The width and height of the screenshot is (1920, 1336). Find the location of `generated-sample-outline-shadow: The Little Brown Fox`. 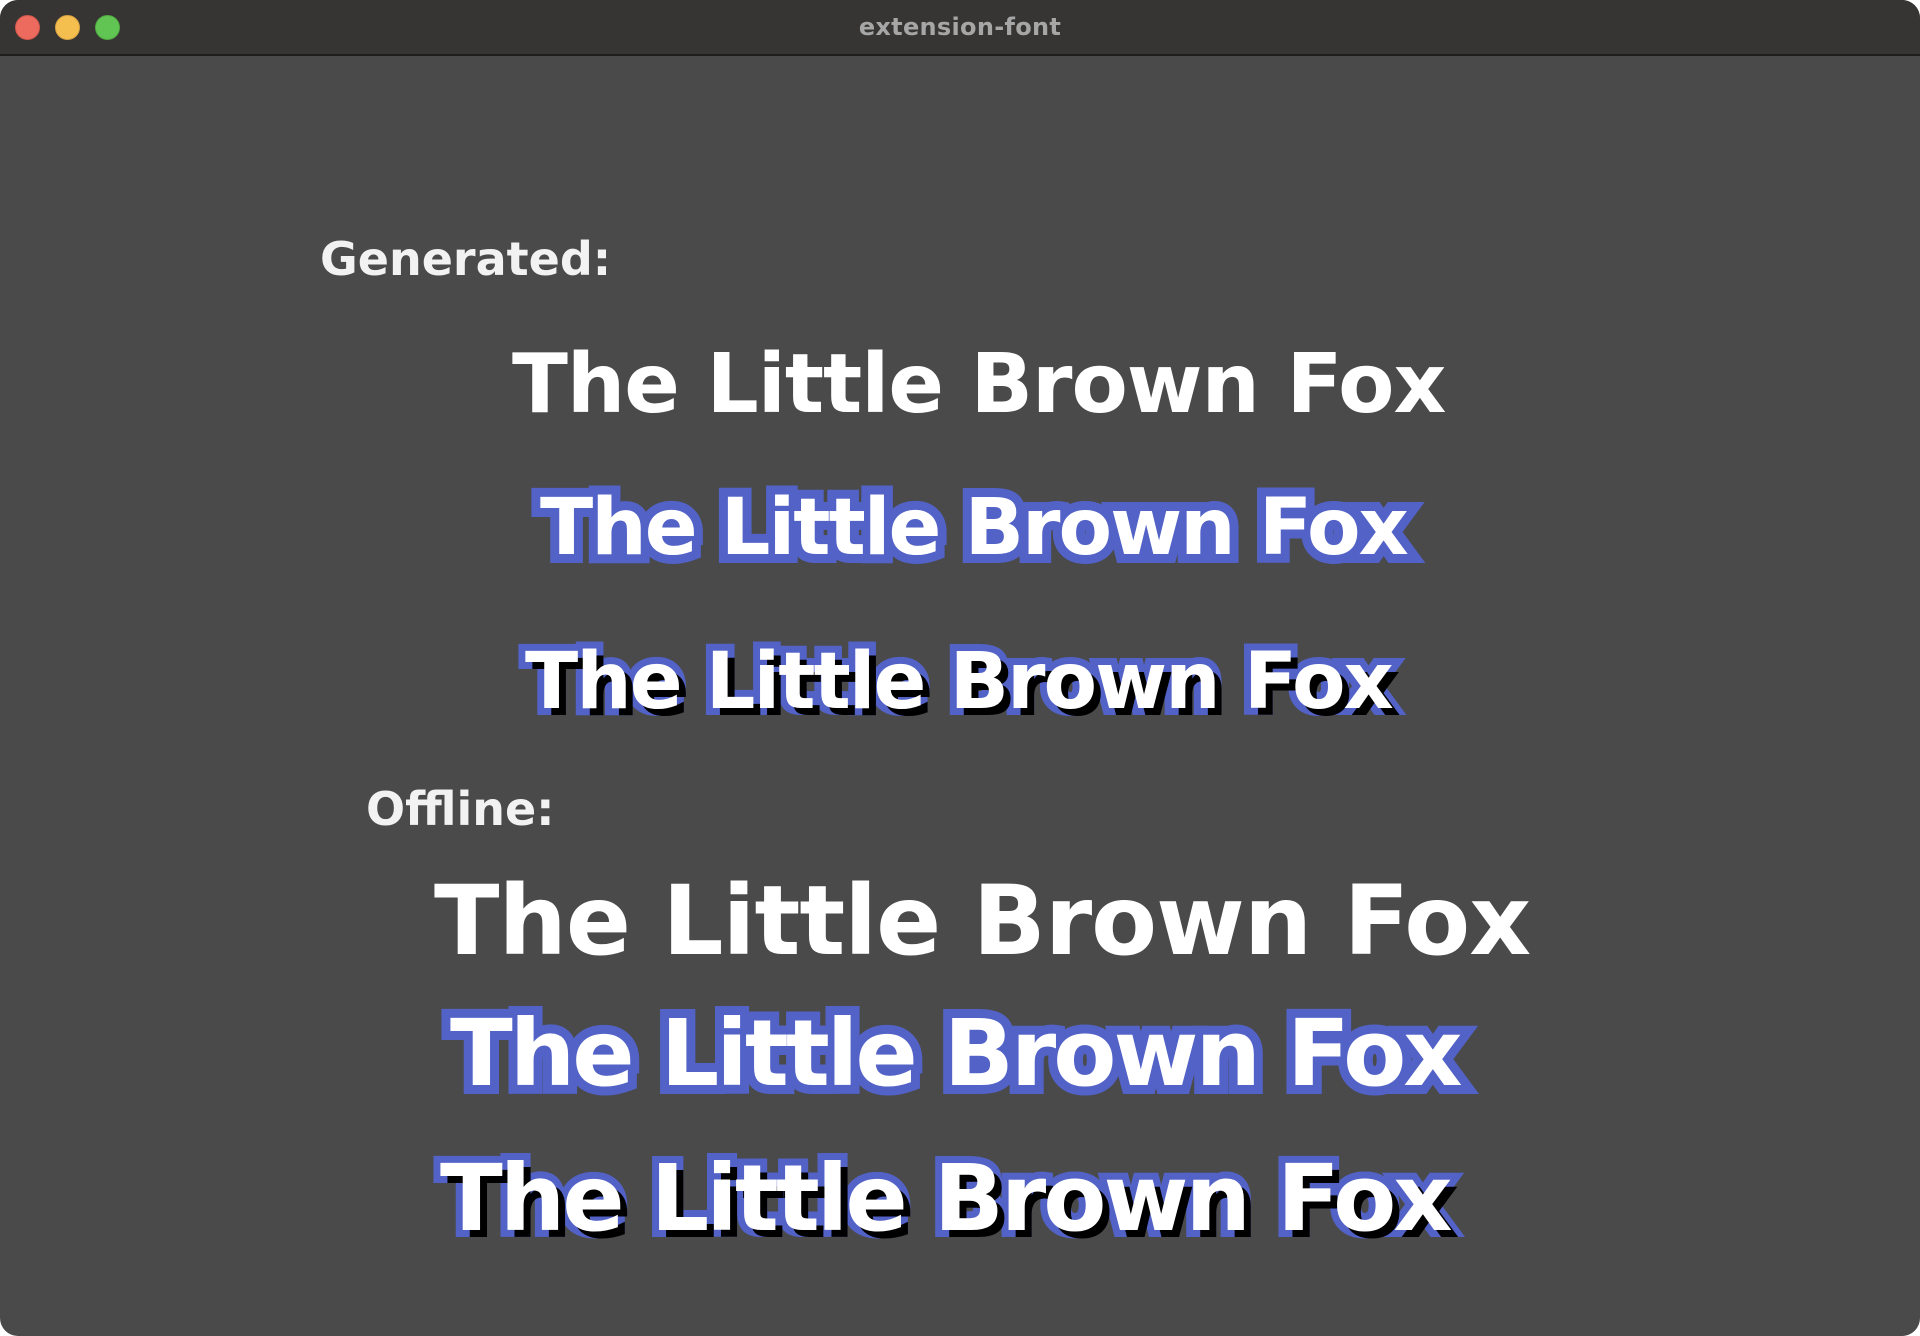

generated-sample-outline-shadow: The Little Brown Fox is located at coordinates (959, 682).